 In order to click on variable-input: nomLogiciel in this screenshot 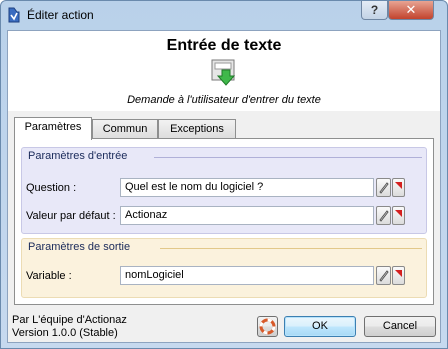, I will do `click(247, 275)`.